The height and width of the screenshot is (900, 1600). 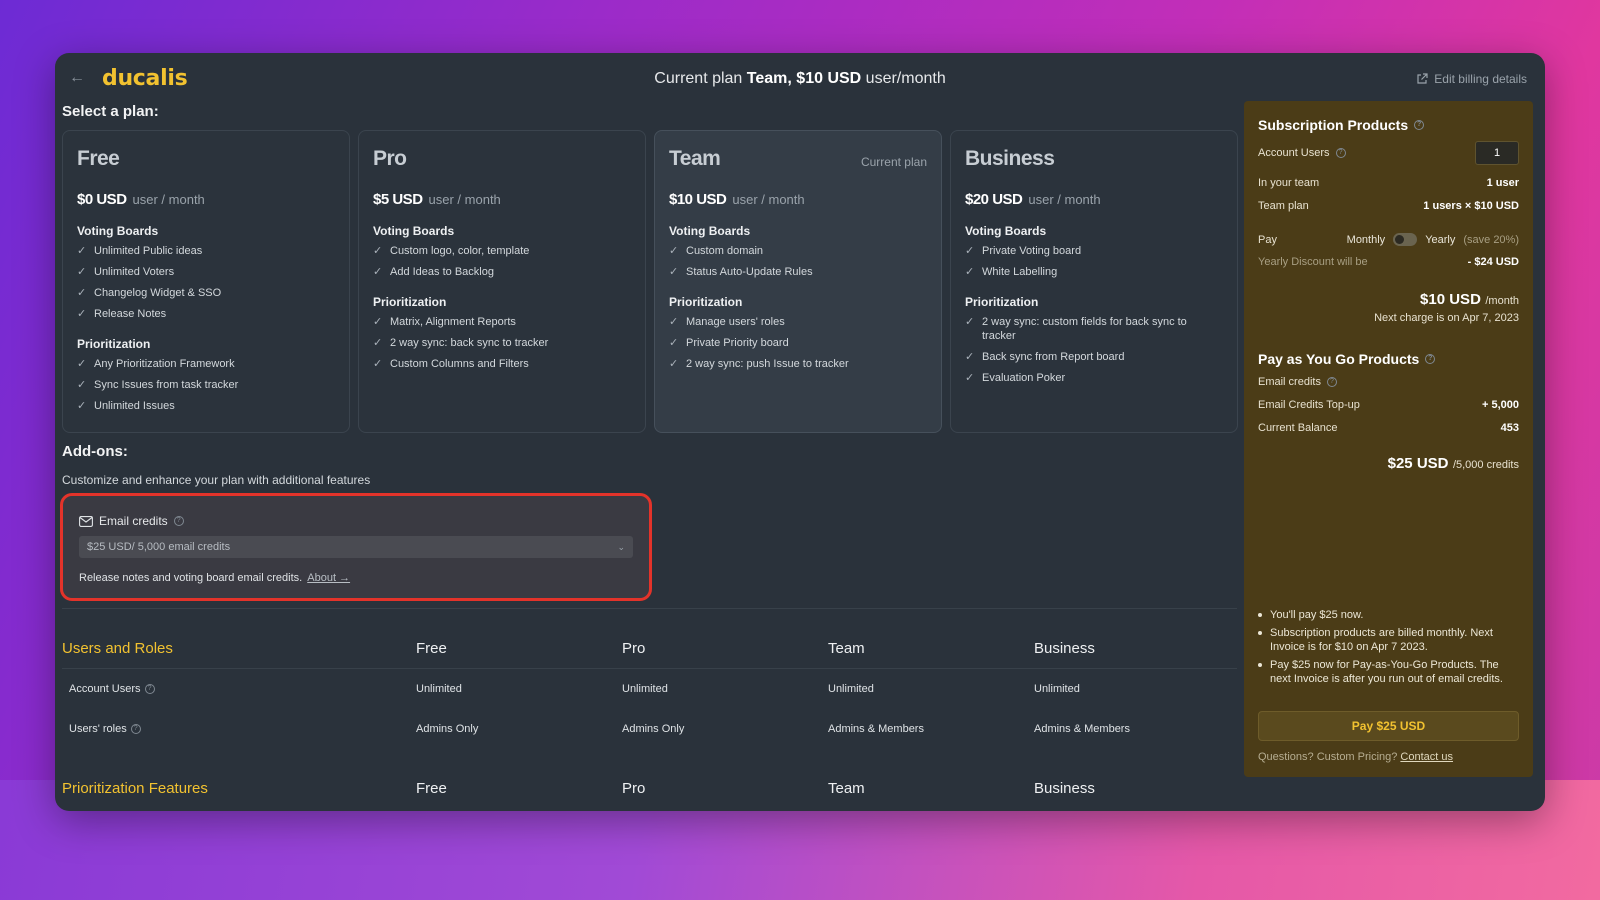 What do you see at coordinates (846, 648) in the screenshot?
I see `column-header: Team` at bounding box center [846, 648].